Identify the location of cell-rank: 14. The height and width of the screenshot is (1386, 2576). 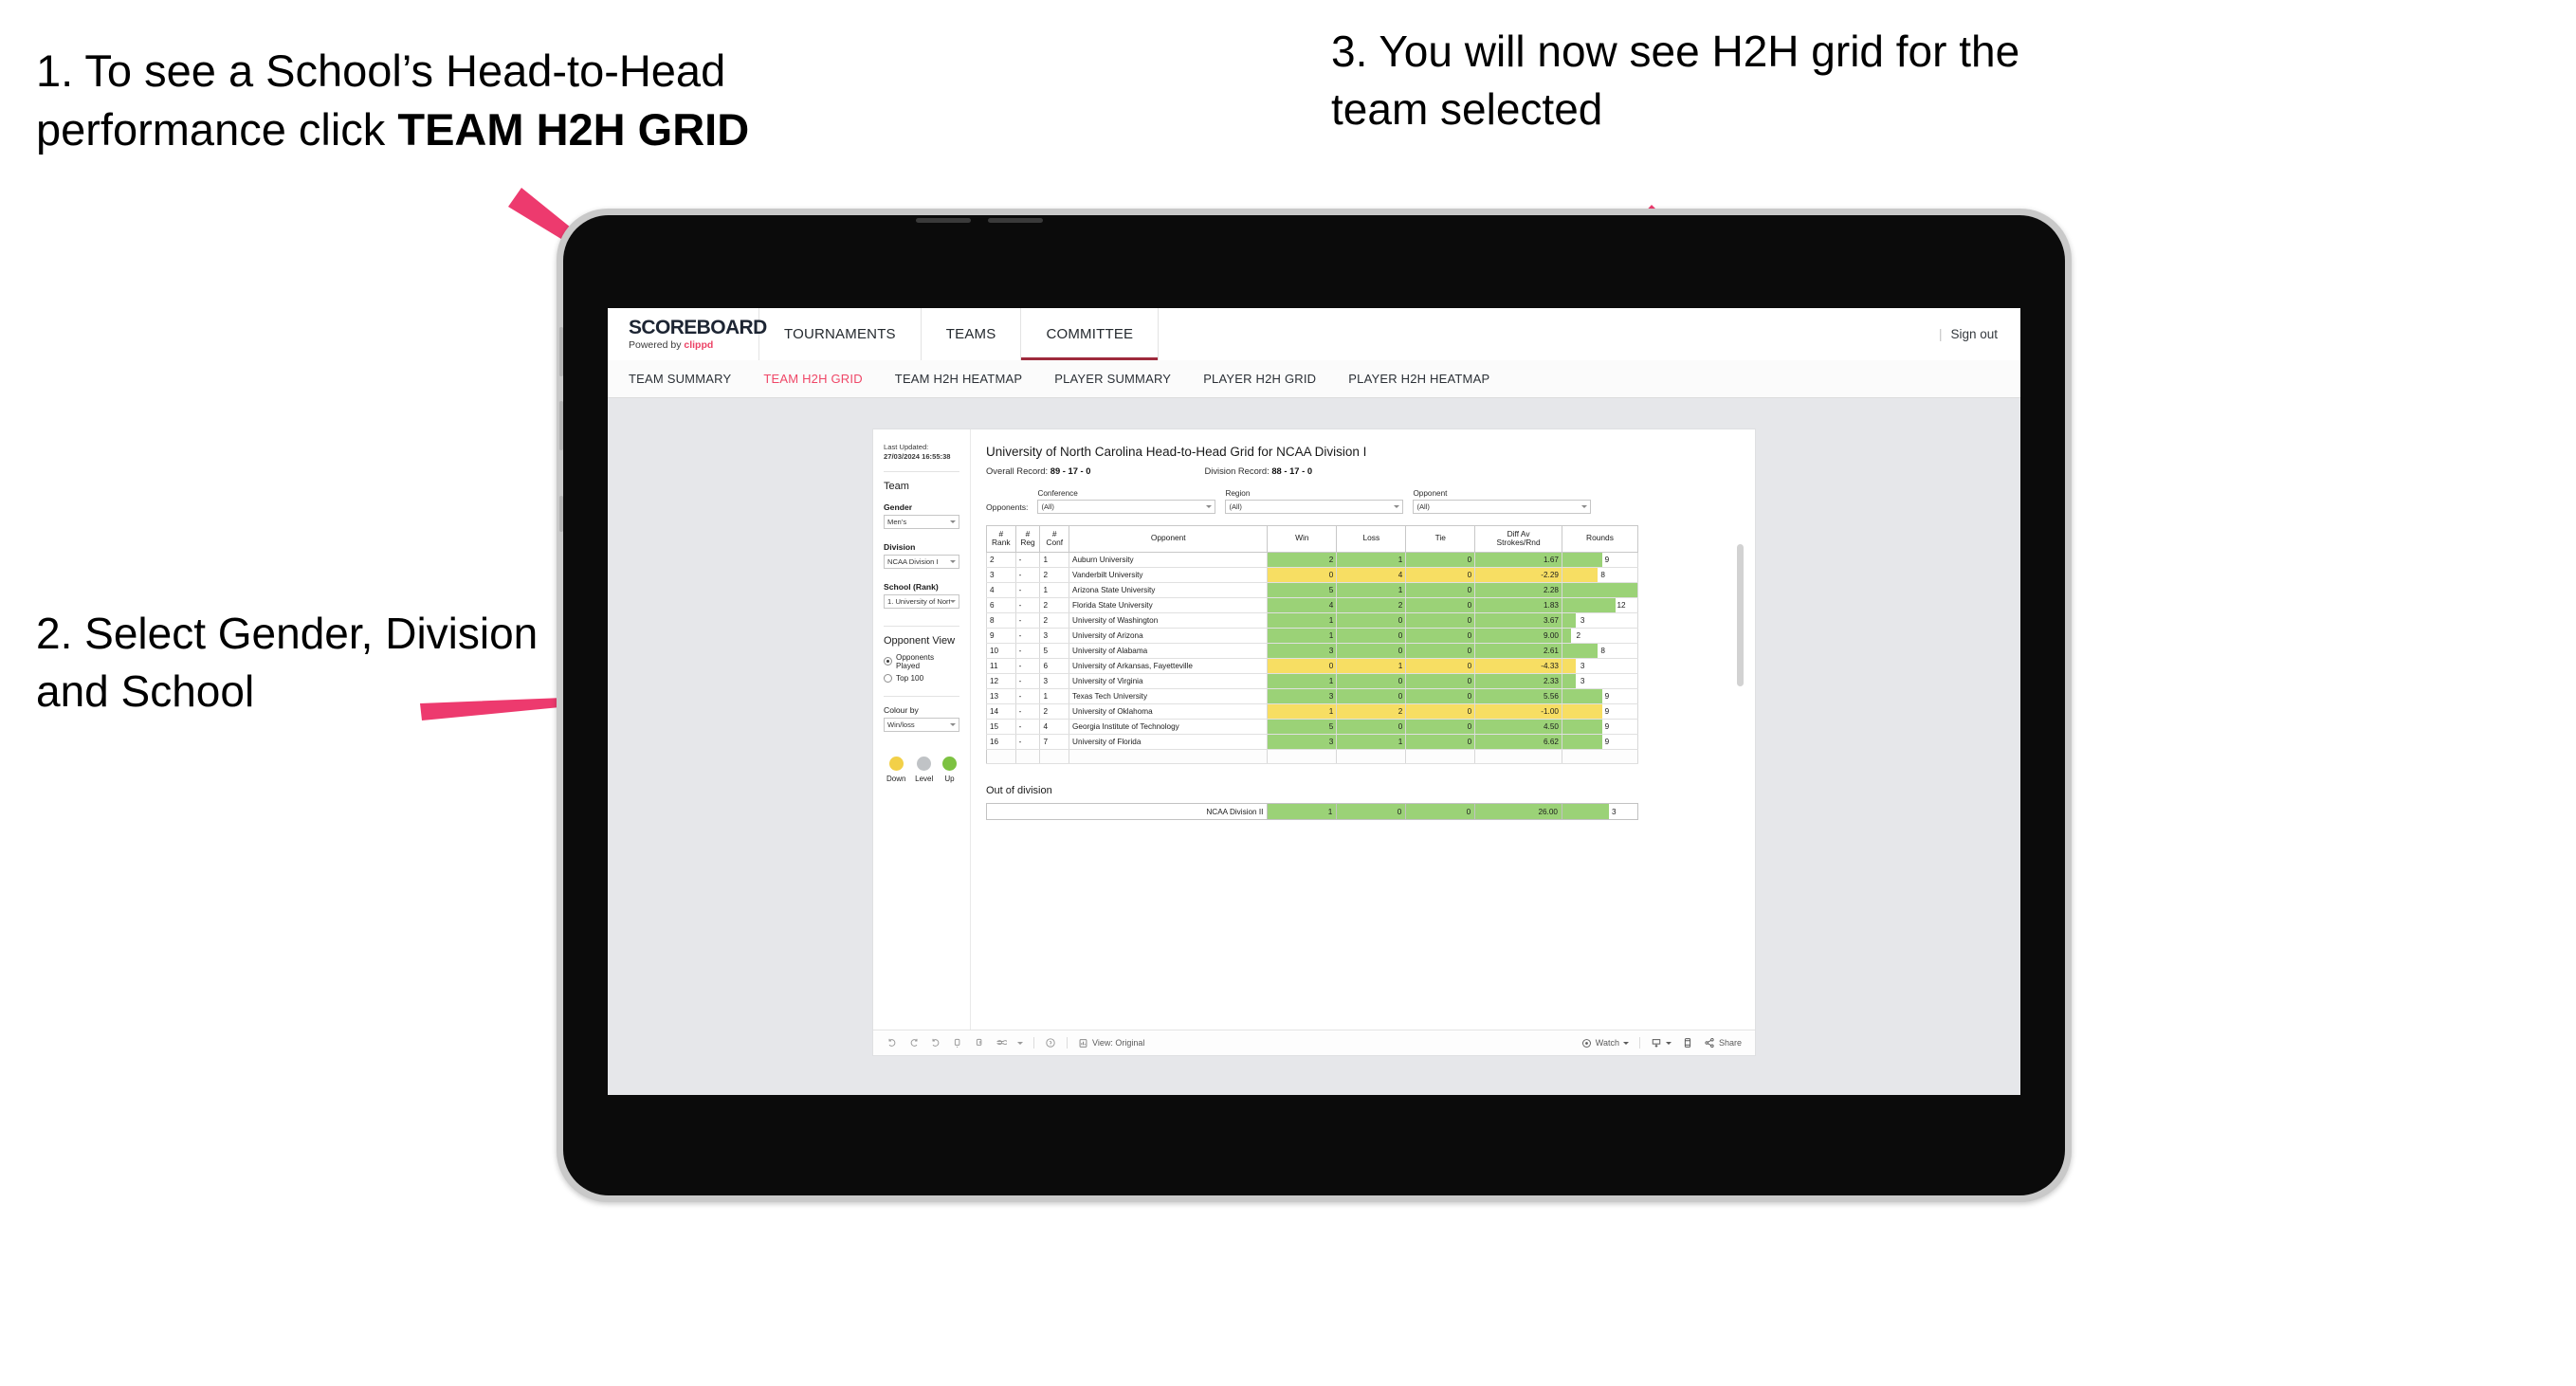
(1001, 712).